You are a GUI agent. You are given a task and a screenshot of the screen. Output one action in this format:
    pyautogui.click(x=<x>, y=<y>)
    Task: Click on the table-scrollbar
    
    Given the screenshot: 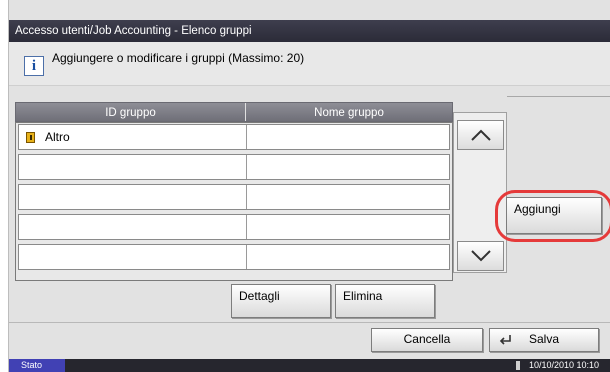 What is the action you would take?
    pyautogui.click(x=480, y=192)
    